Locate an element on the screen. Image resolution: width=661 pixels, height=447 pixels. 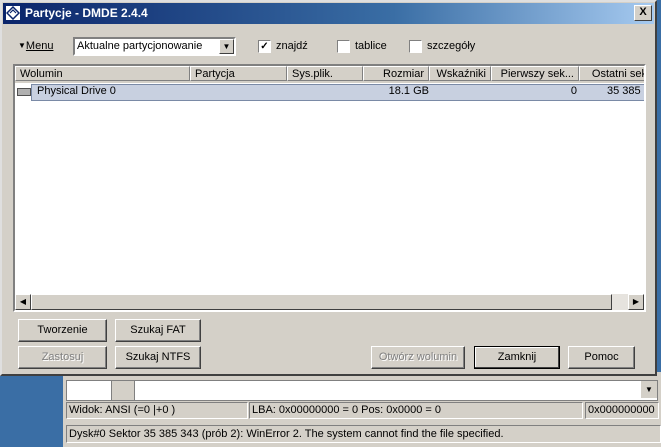
title-bar: Partycje - DMDE 2.4.4 X is located at coordinates (328, 13).